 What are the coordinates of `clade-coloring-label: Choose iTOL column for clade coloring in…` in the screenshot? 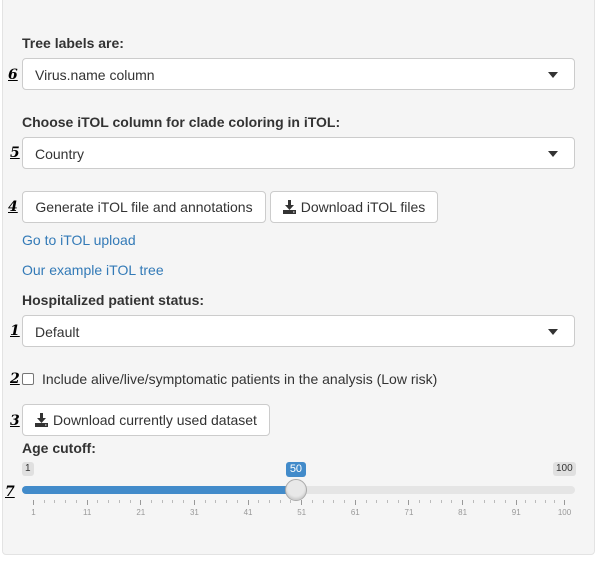 It's located at (181, 122).